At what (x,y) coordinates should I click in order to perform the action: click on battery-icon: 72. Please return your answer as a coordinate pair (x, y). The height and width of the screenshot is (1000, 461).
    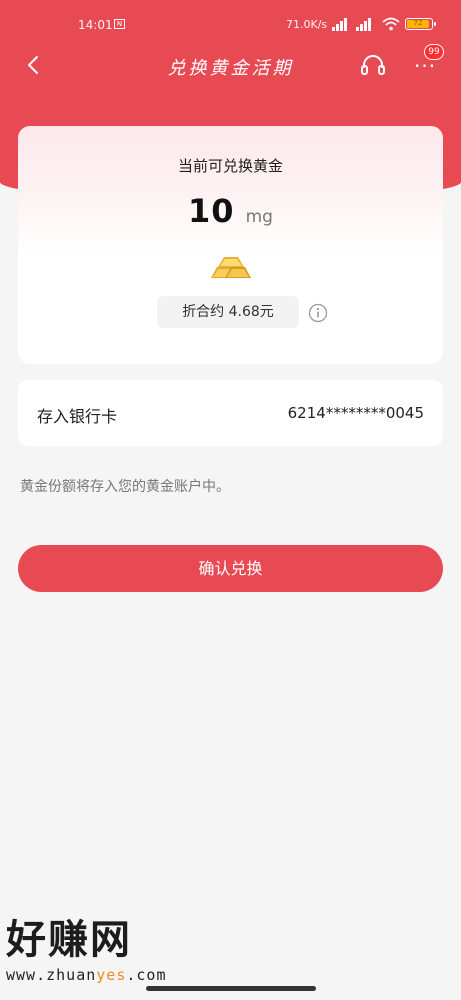
    Looking at the image, I should click on (420, 24).